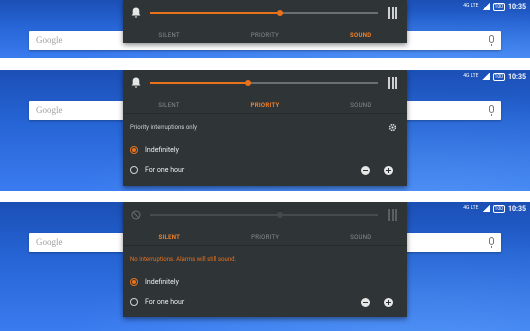  What do you see at coordinates (265, 21) in the screenshot?
I see `volume-panel: SILENT PRIORITY SOUND` at bounding box center [265, 21].